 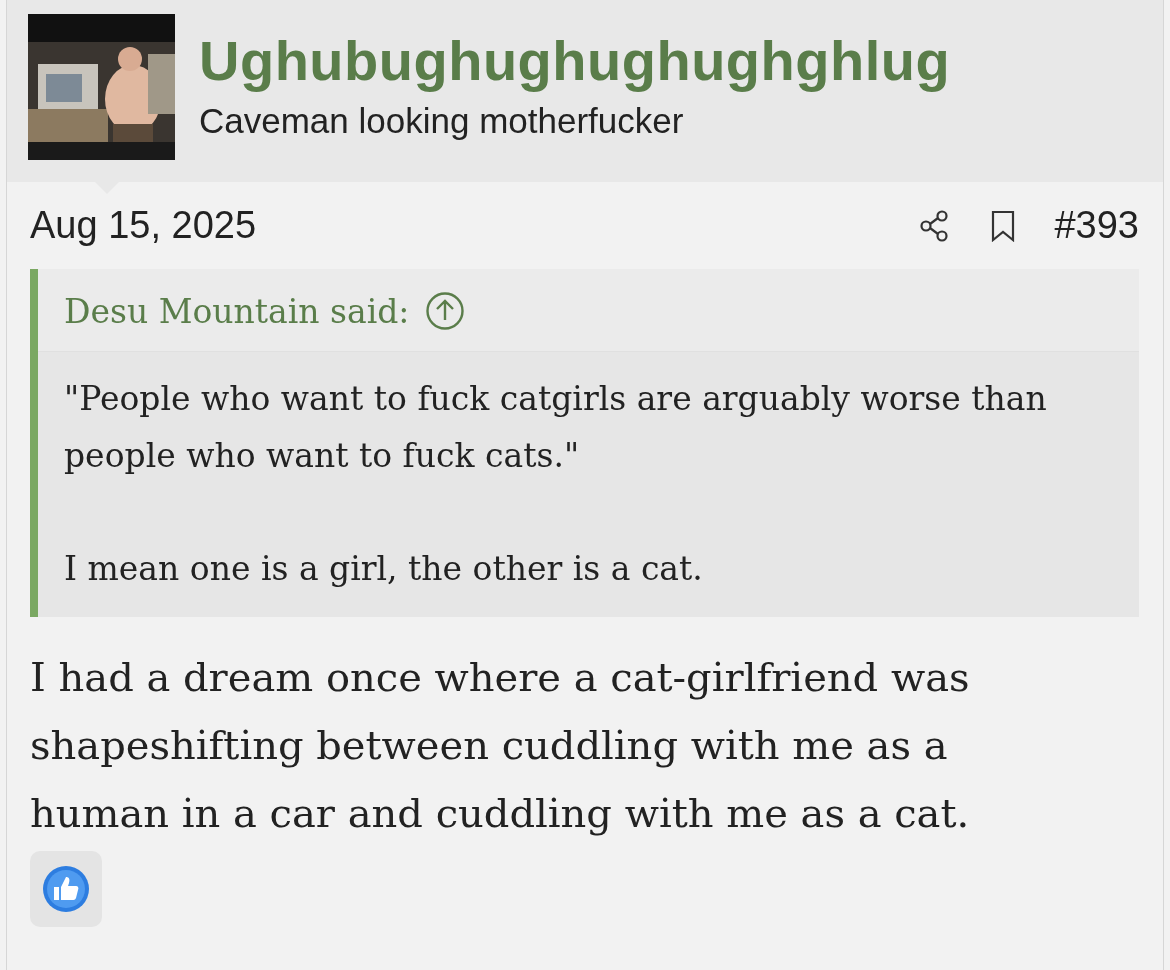 What do you see at coordinates (143, 225) in the screenshot?
I see `post-date: Aug 15, 2025` at bounding box center [143, 225].